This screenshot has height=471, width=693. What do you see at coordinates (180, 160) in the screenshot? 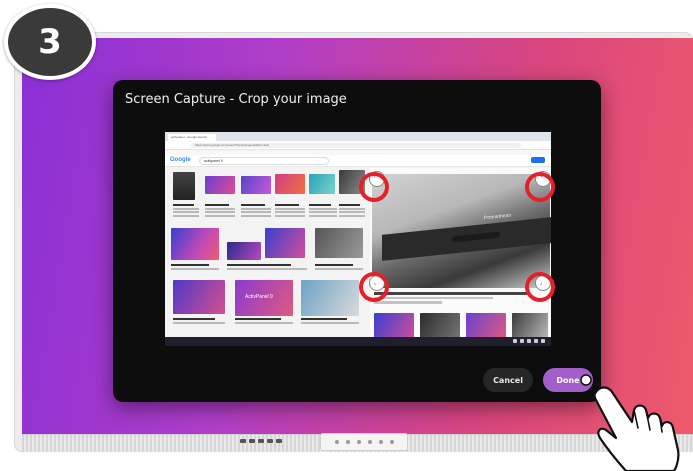
I see `capture-search-logo: Google` at bounding box center [180, 160].